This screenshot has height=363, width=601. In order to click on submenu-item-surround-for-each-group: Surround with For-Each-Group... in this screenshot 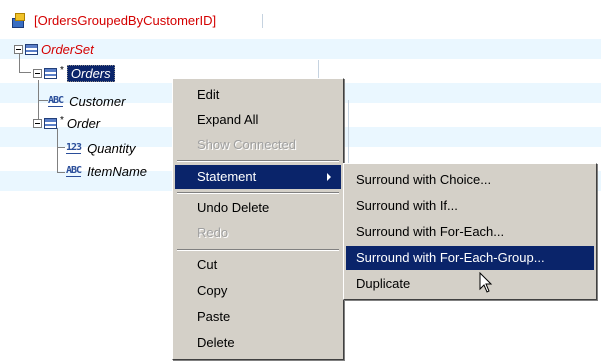, I will do `click(470, 258)`.